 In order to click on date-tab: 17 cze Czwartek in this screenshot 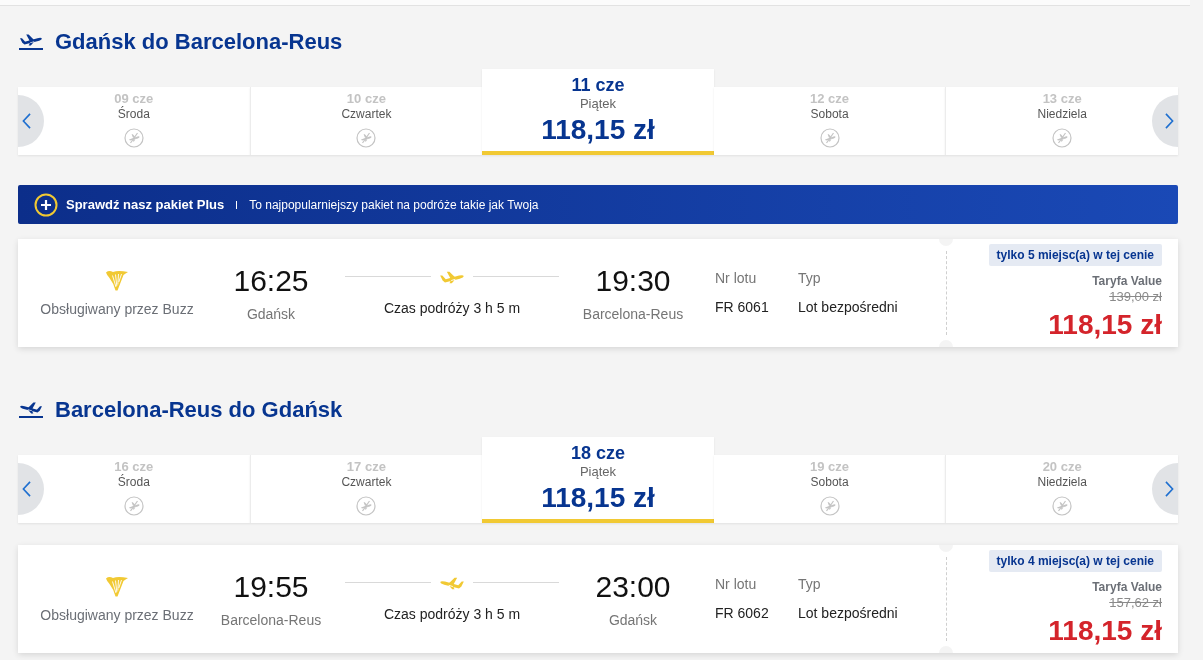, I will do `click(366, 489)`.